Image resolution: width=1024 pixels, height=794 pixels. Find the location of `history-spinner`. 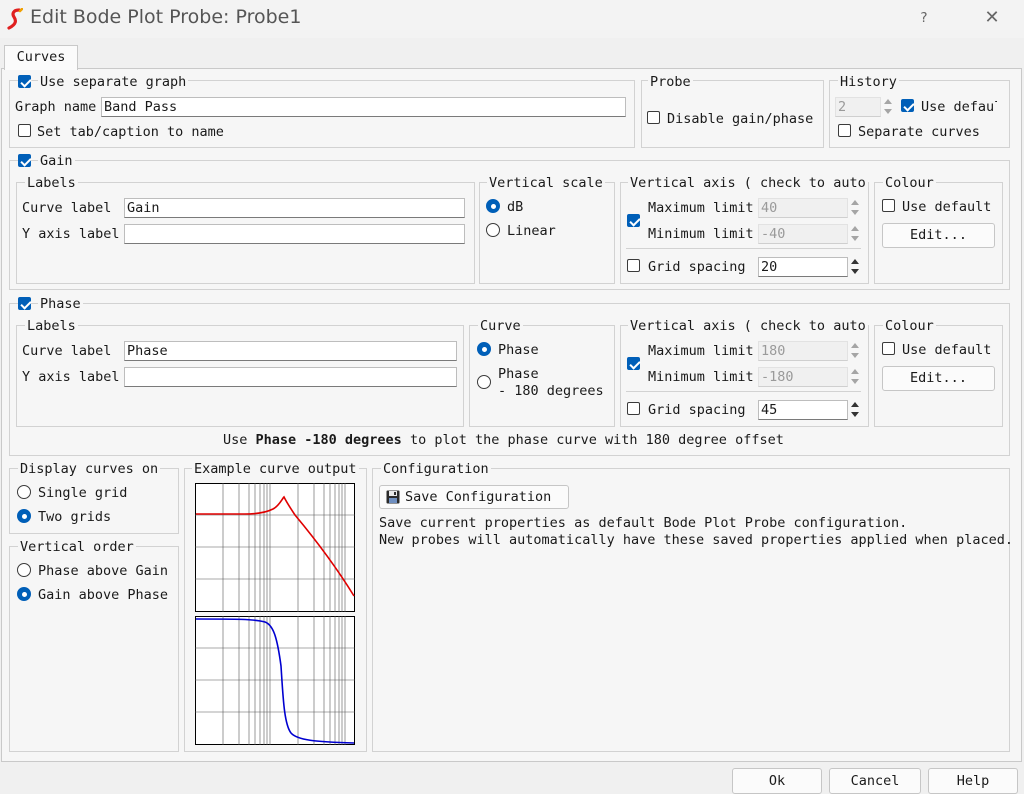

history-spinner is located at coordinates (888, 107).